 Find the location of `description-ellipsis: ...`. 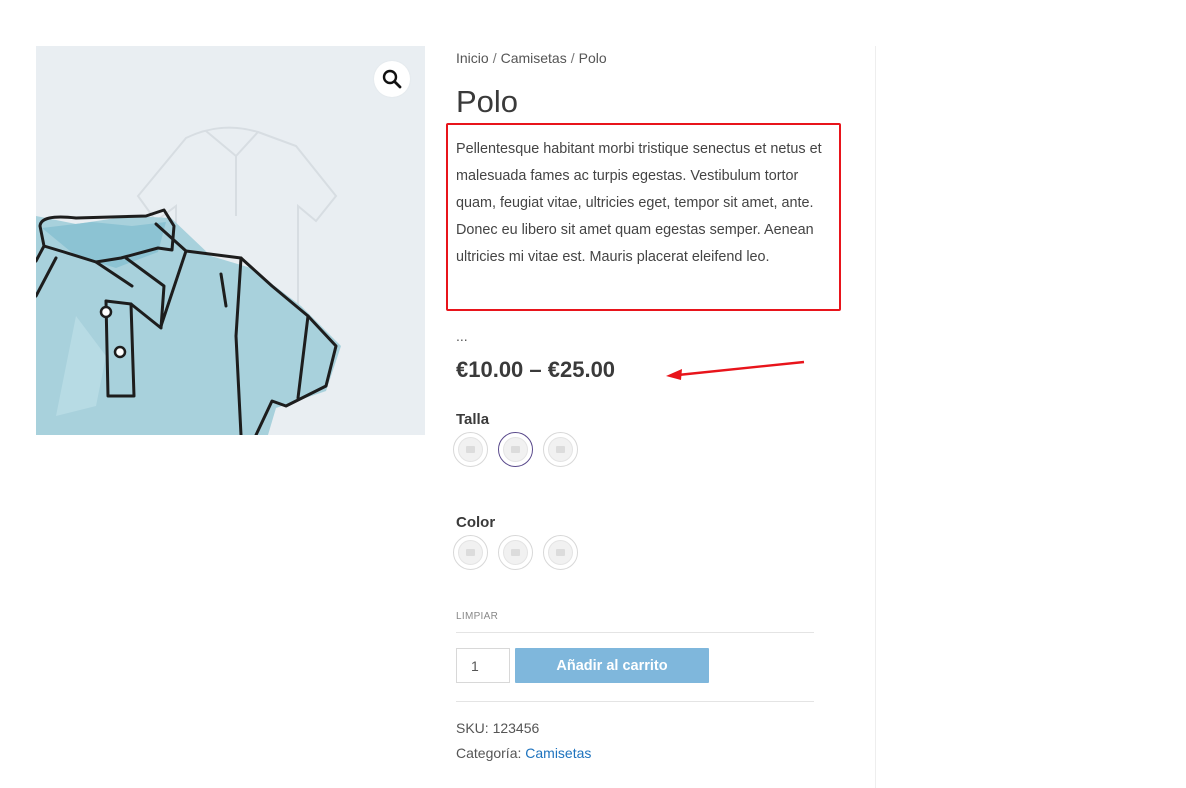

description-ellipsis: ... is located at coordinates (462, 336).